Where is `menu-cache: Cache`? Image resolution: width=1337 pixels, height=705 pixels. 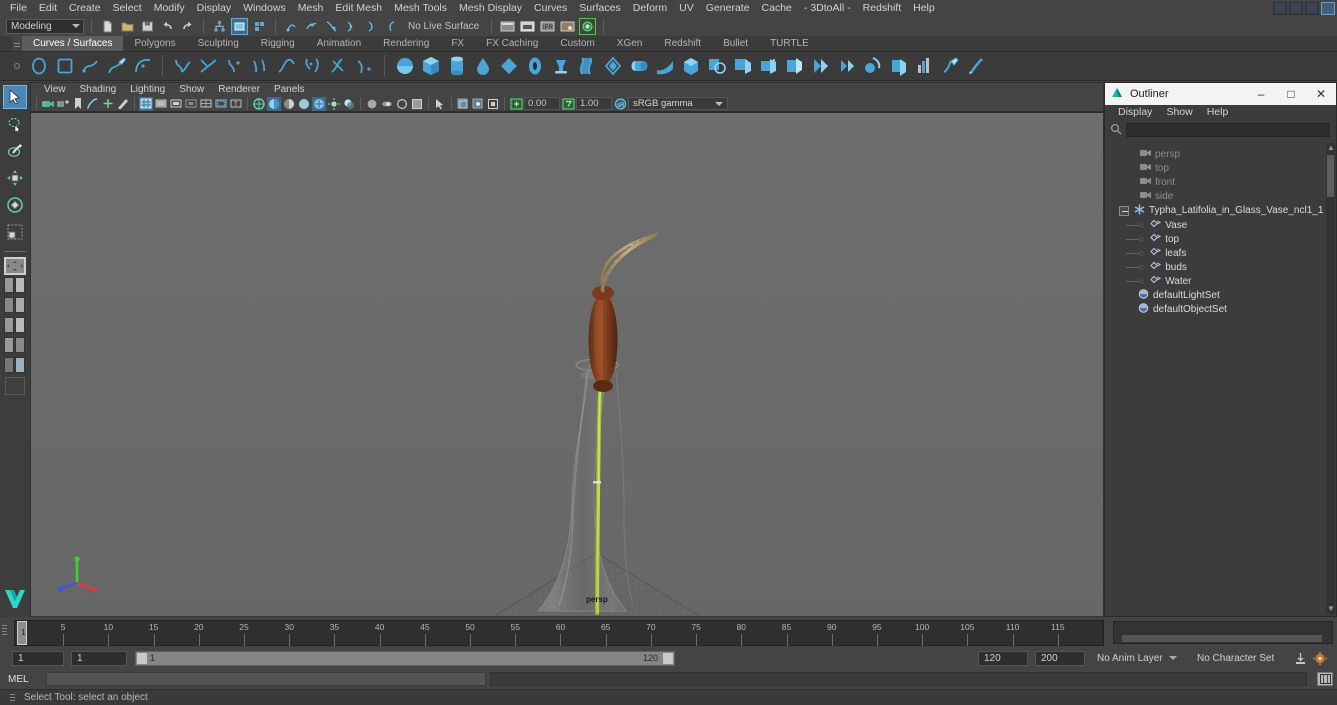
menu-cache: Cache is located at coordinates (777, 8).